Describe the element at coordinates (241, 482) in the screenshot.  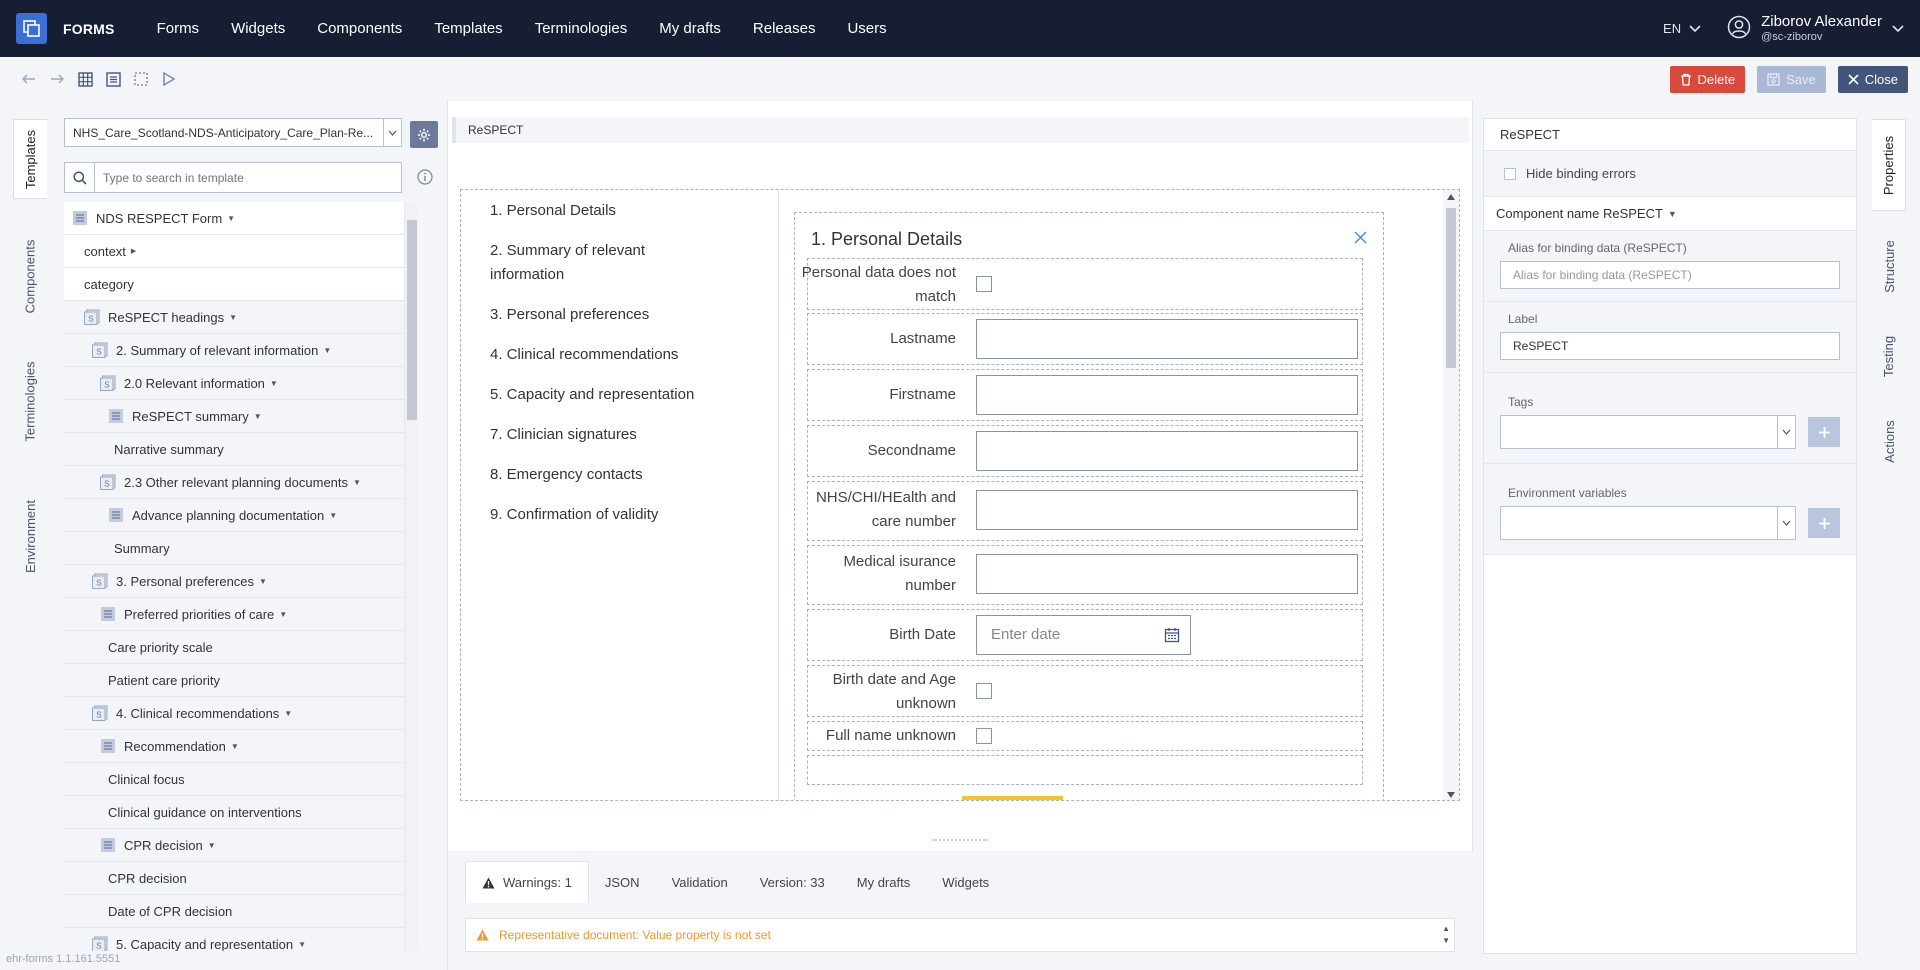
I see `tree-item: S 2.3 Other relevant planning documents ▼` at that location.